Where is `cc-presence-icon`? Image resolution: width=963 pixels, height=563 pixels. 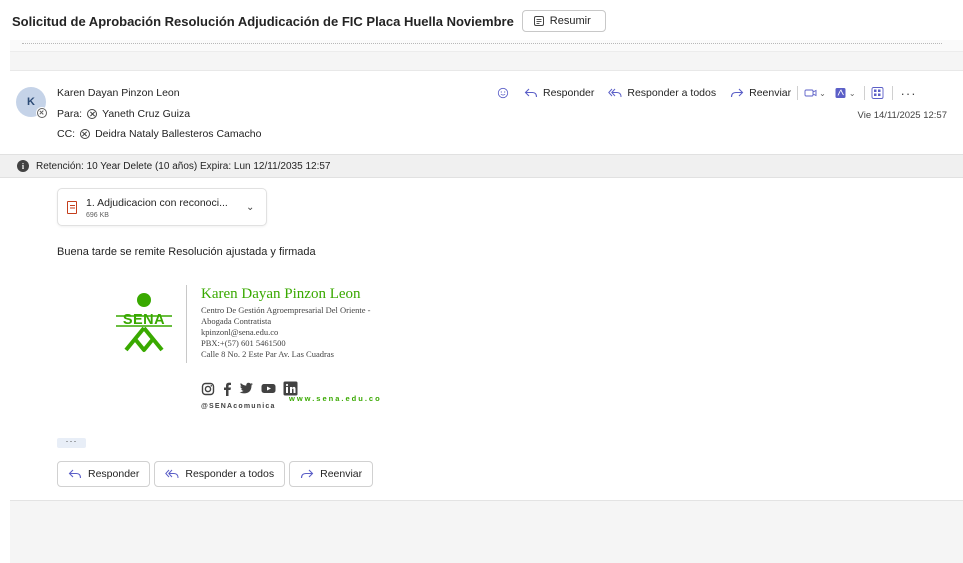 cc-presence-icon is located at coordinates (85, 134).